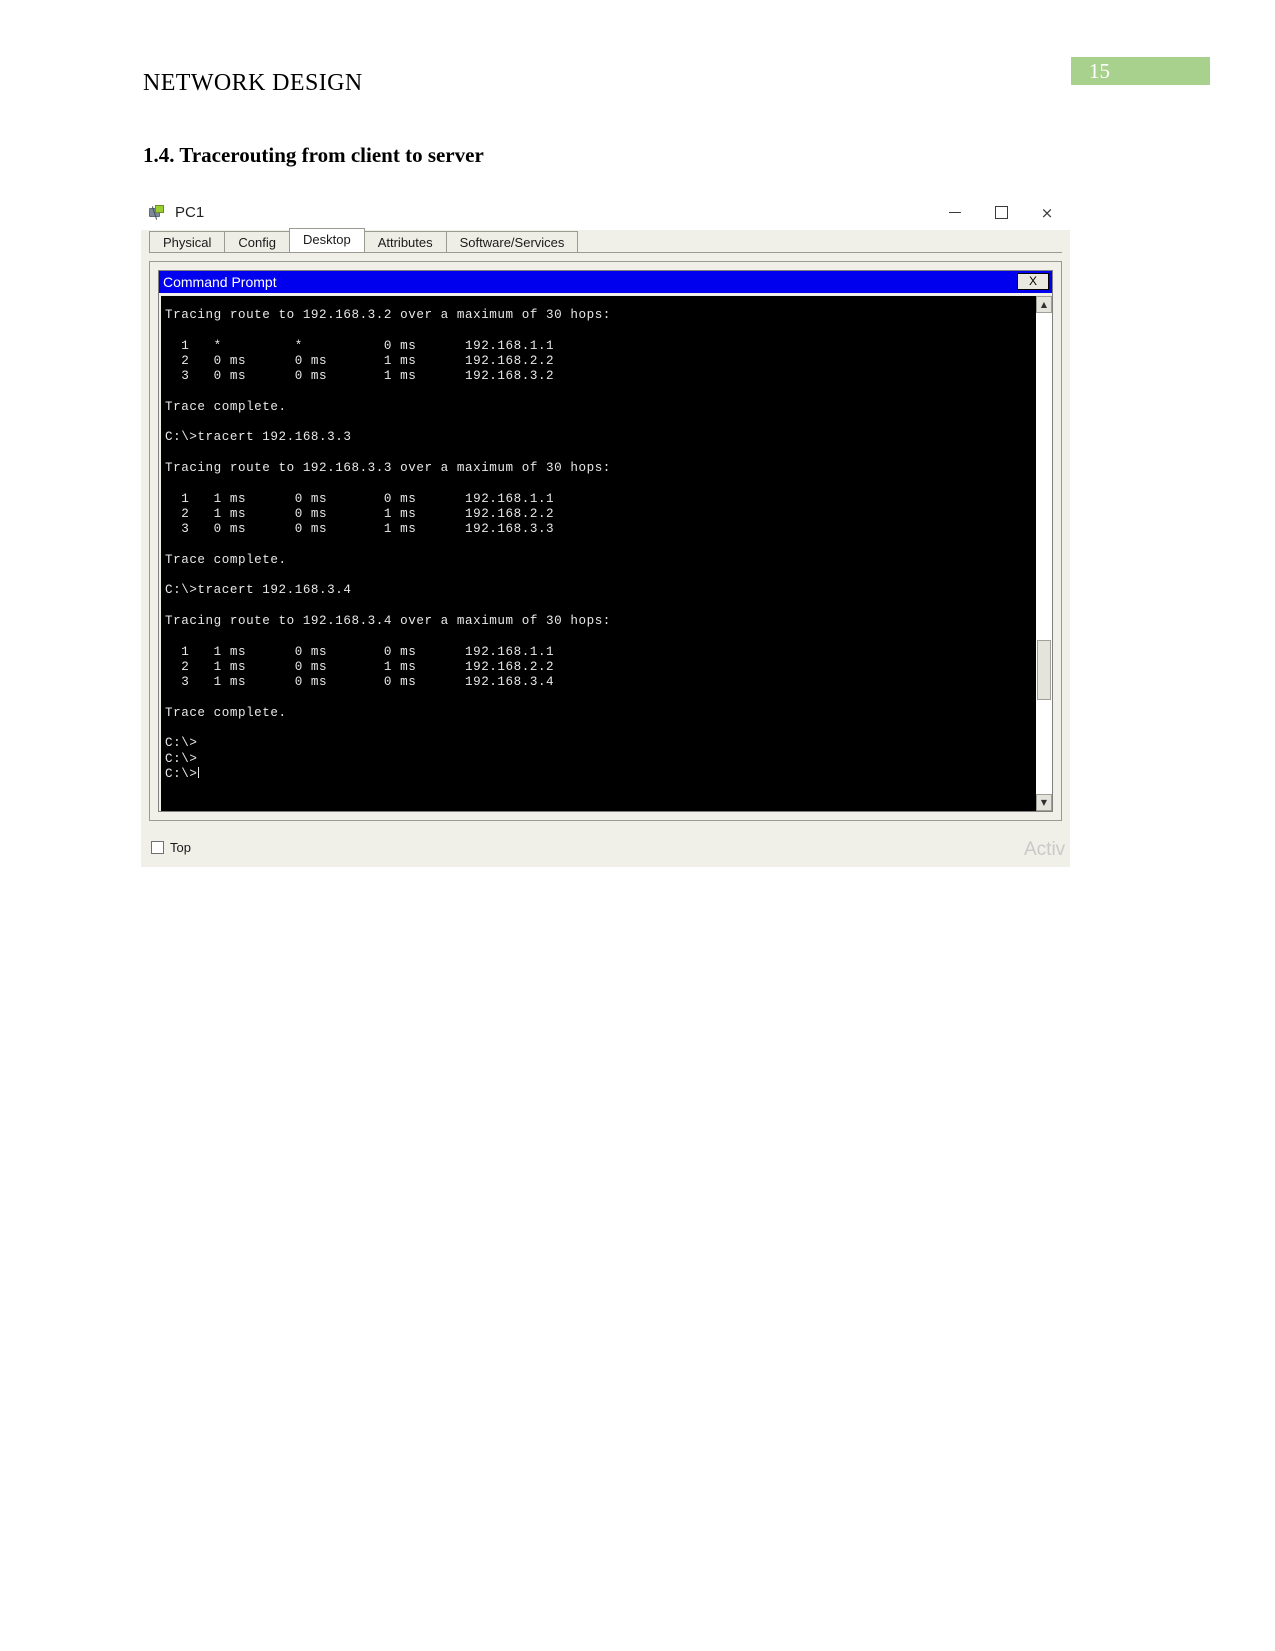 The width and height of the screenshot is (1275, 1651). What do you see at coordinates (220, 282) in the screenshot?
I see `command-prompt-title: Command Prompt` at bounding box center [220, 282].